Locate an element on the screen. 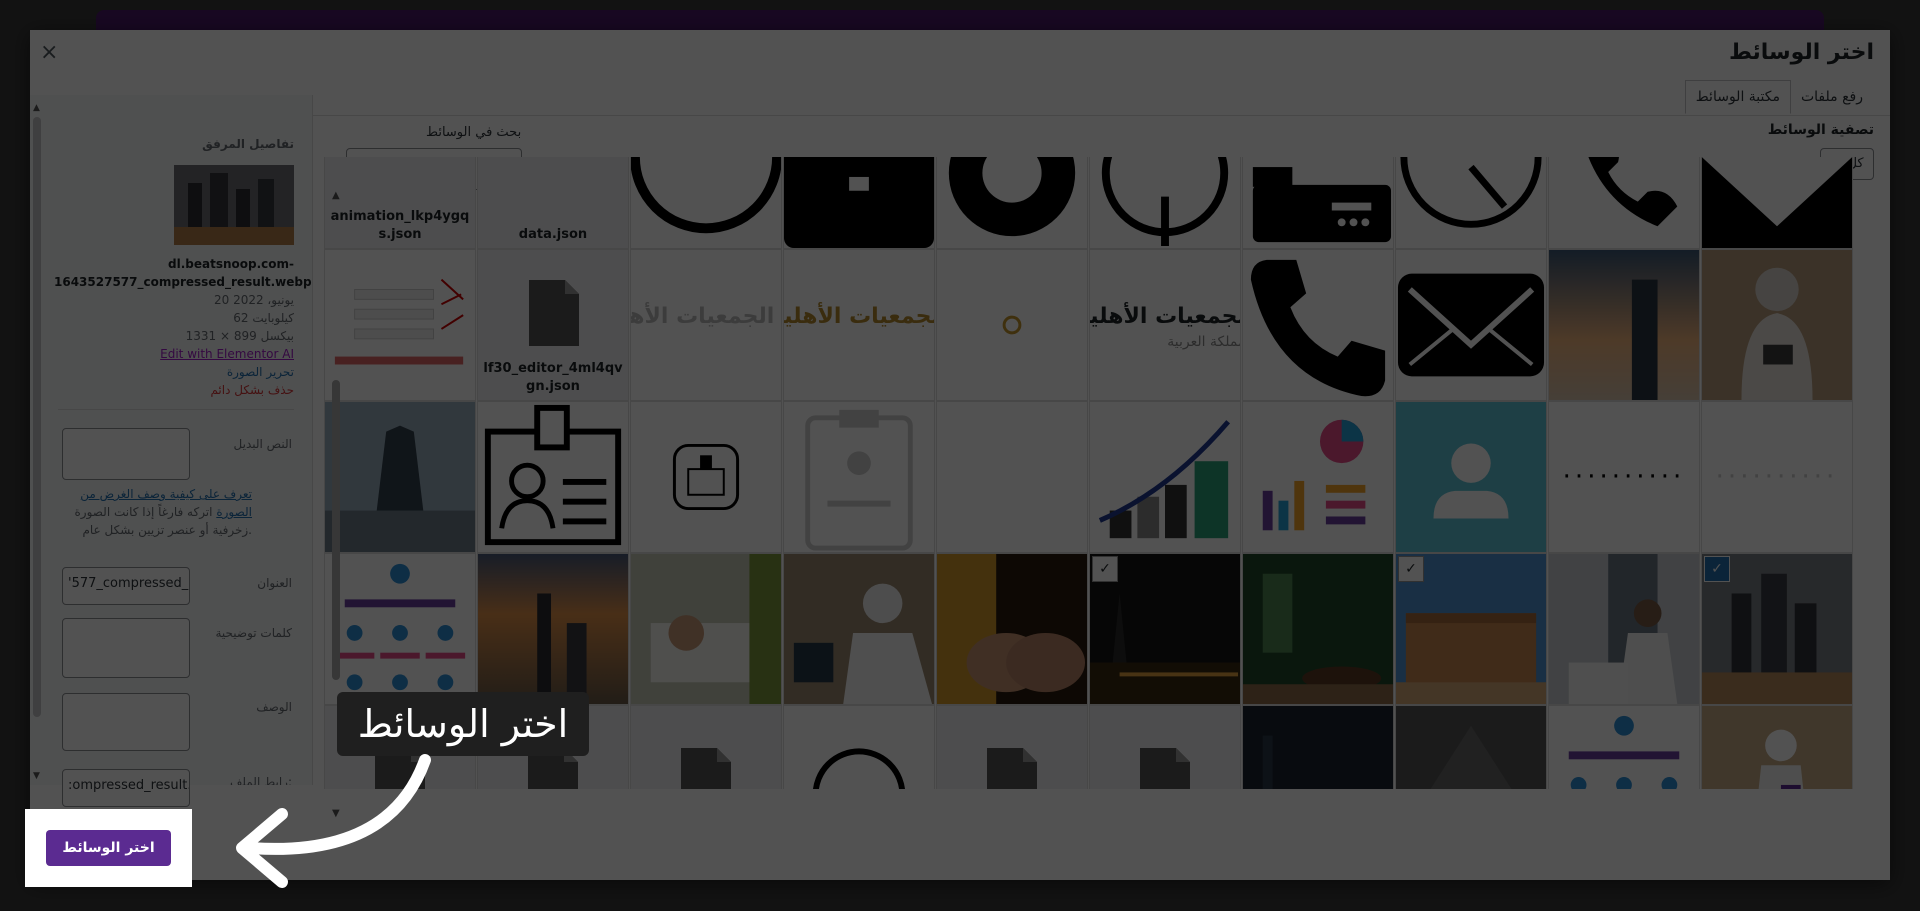 This screenshot has width=1920, height=911. attachment-phone-icon is located at coordinates (1624, 203).